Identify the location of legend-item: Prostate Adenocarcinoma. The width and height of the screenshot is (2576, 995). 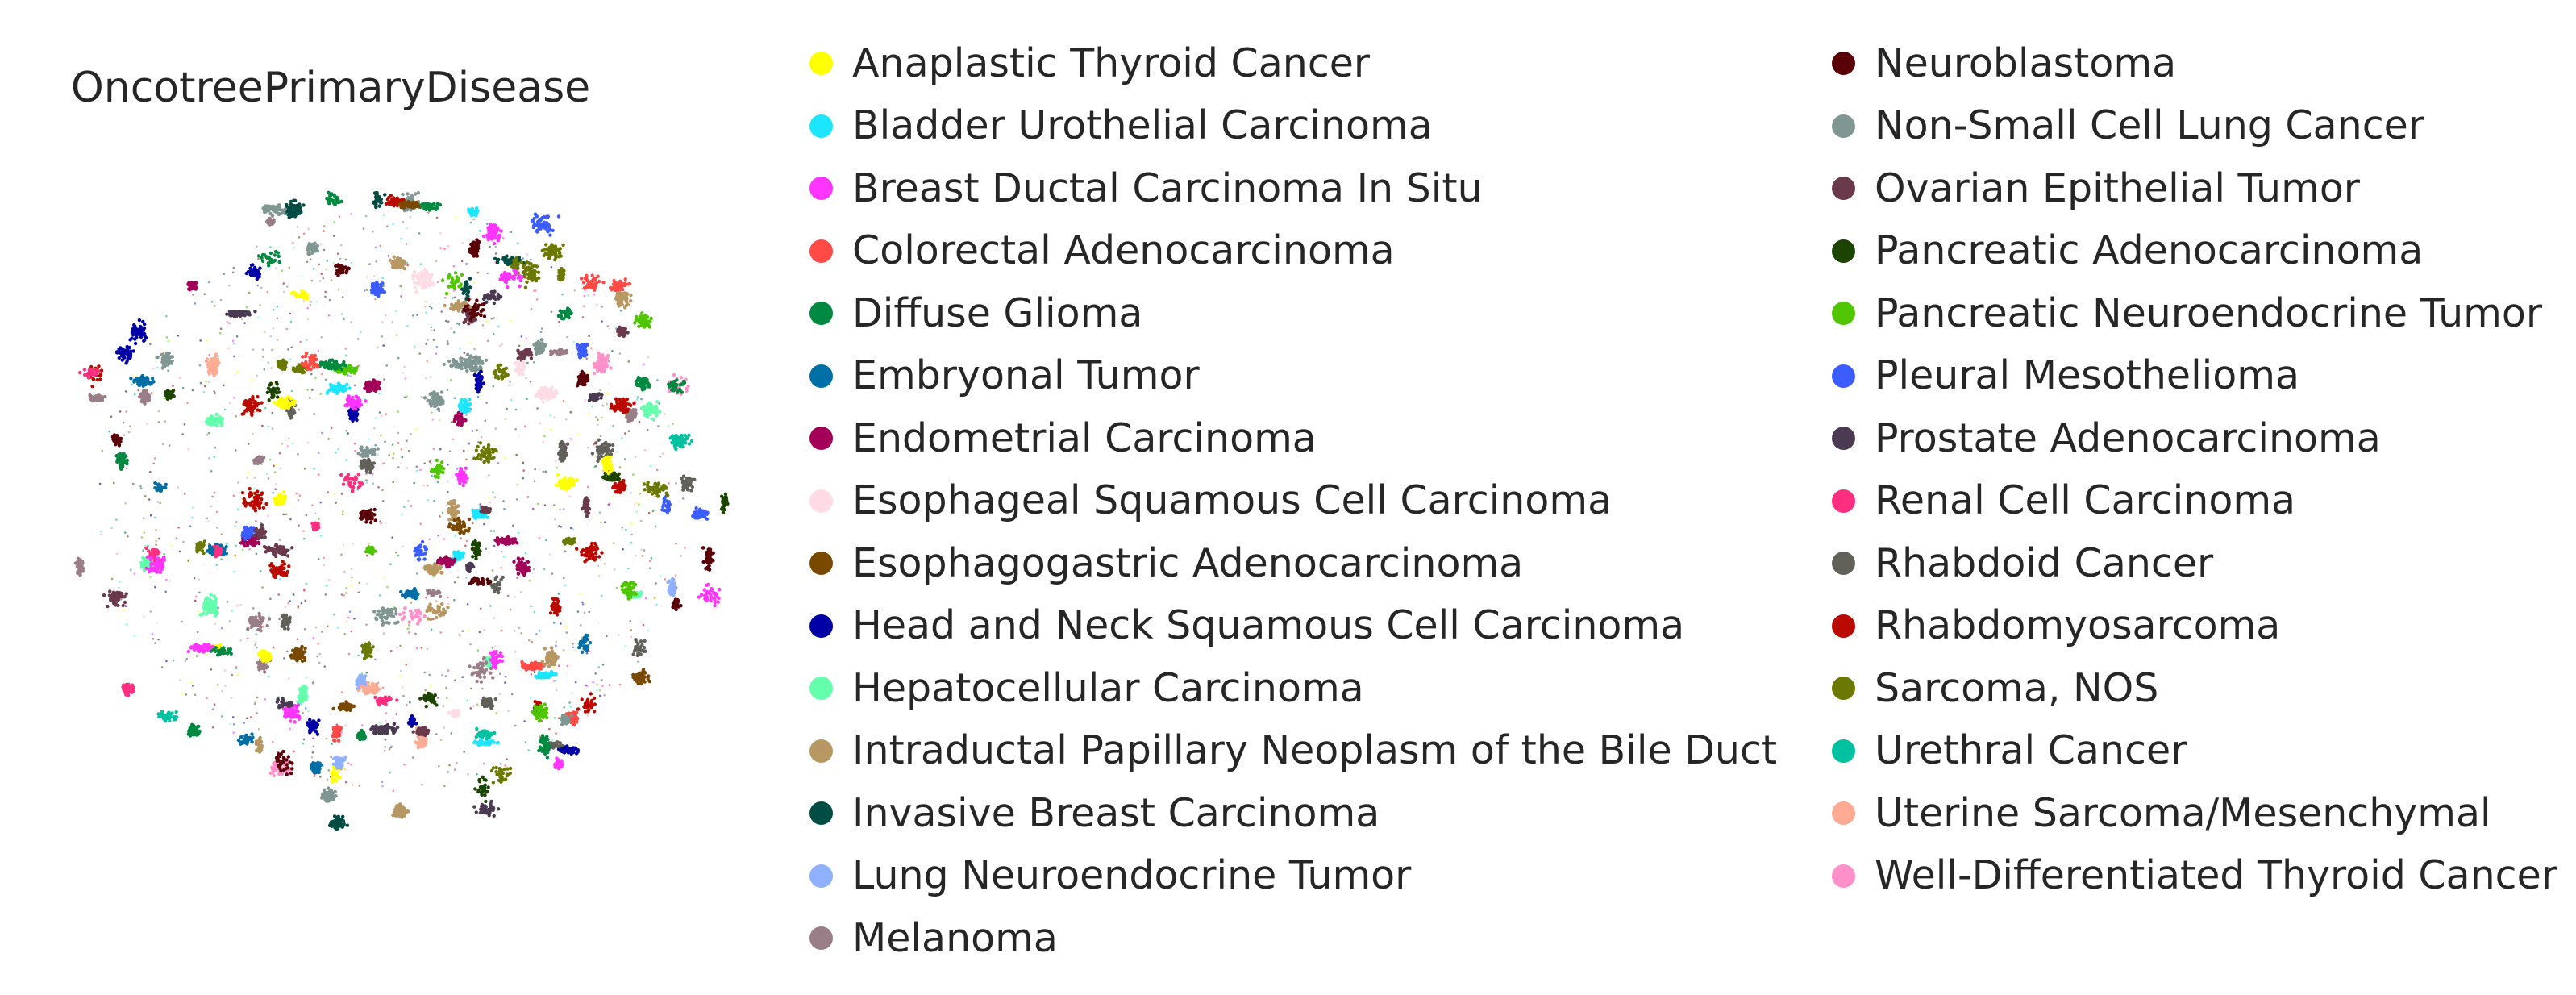
(2194, 438).